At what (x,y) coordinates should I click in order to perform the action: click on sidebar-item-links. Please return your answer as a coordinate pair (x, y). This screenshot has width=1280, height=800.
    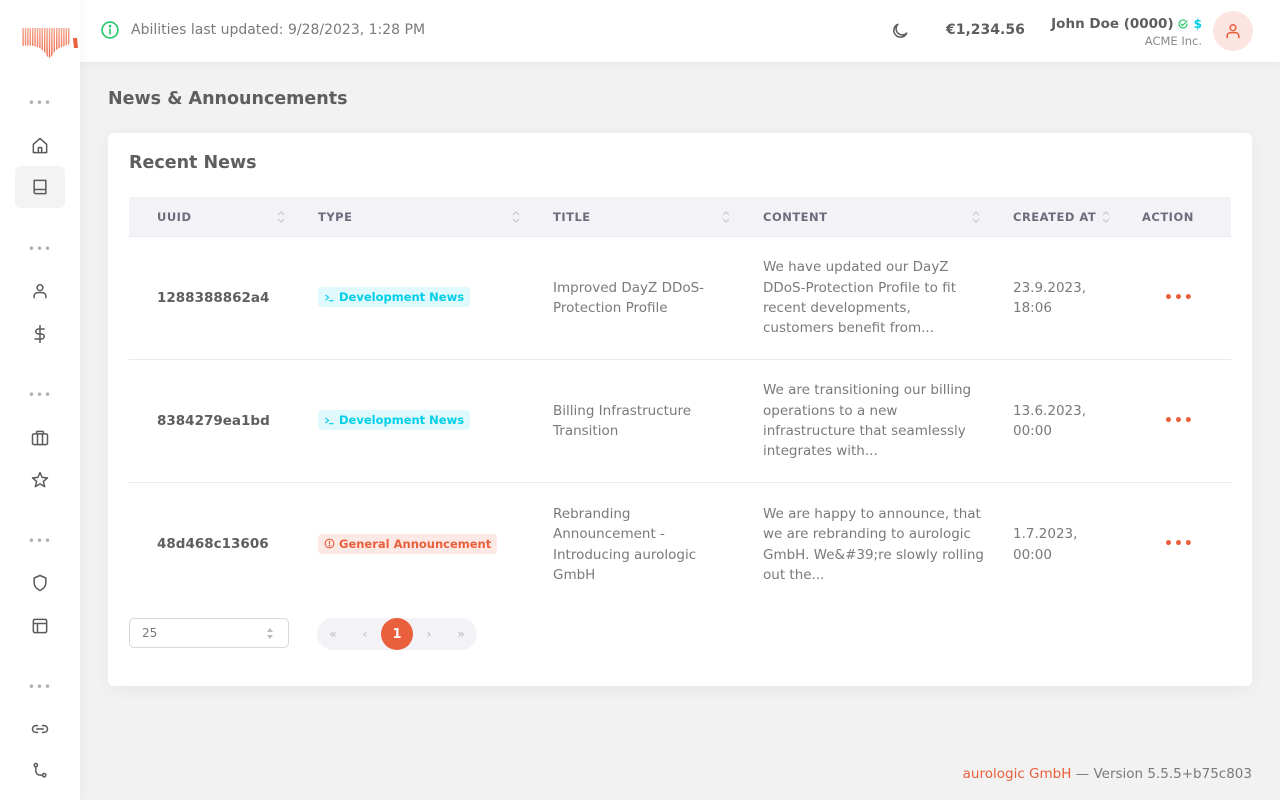
    Looking at the image, I should click on (40, 729).